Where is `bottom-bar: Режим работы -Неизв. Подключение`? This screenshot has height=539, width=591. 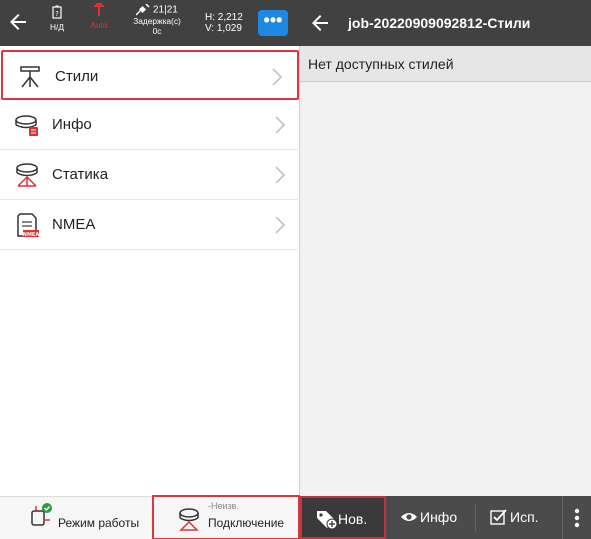 bottom-bar: Режим работы -Неизв. Подключение is located at coordinates (150, 517).